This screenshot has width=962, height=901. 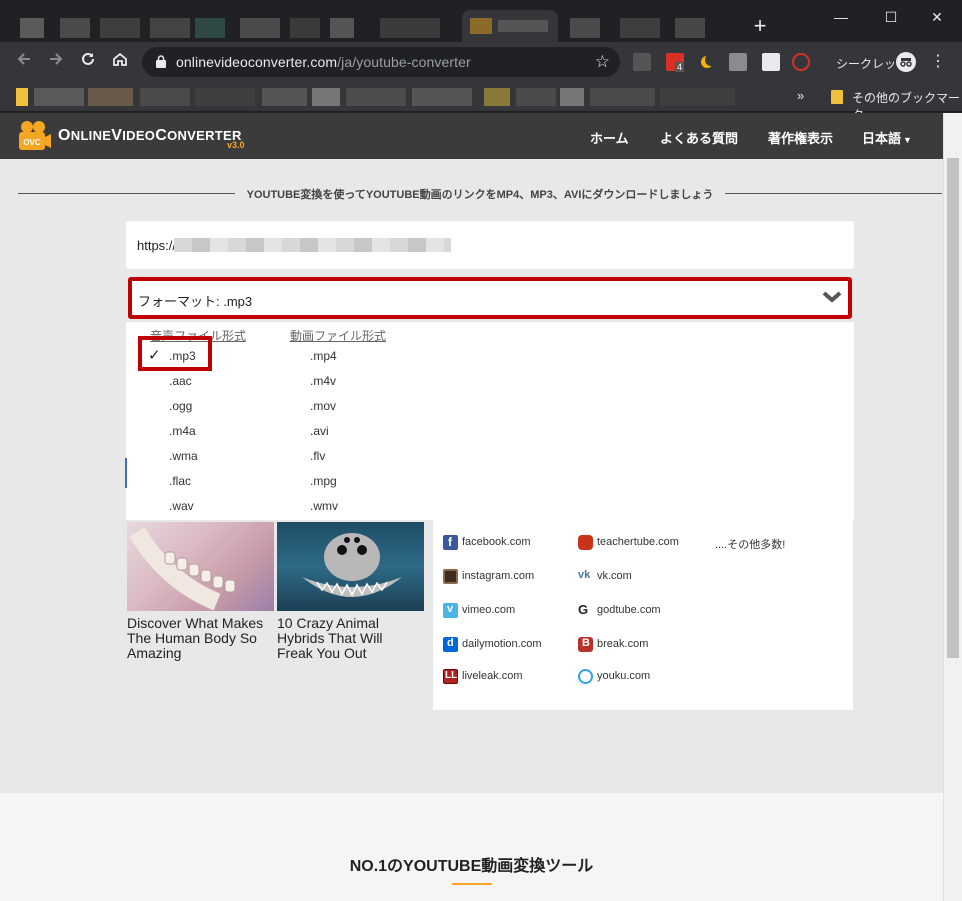 I want to click on chevron-down-icon, so click(x=832, y=297).